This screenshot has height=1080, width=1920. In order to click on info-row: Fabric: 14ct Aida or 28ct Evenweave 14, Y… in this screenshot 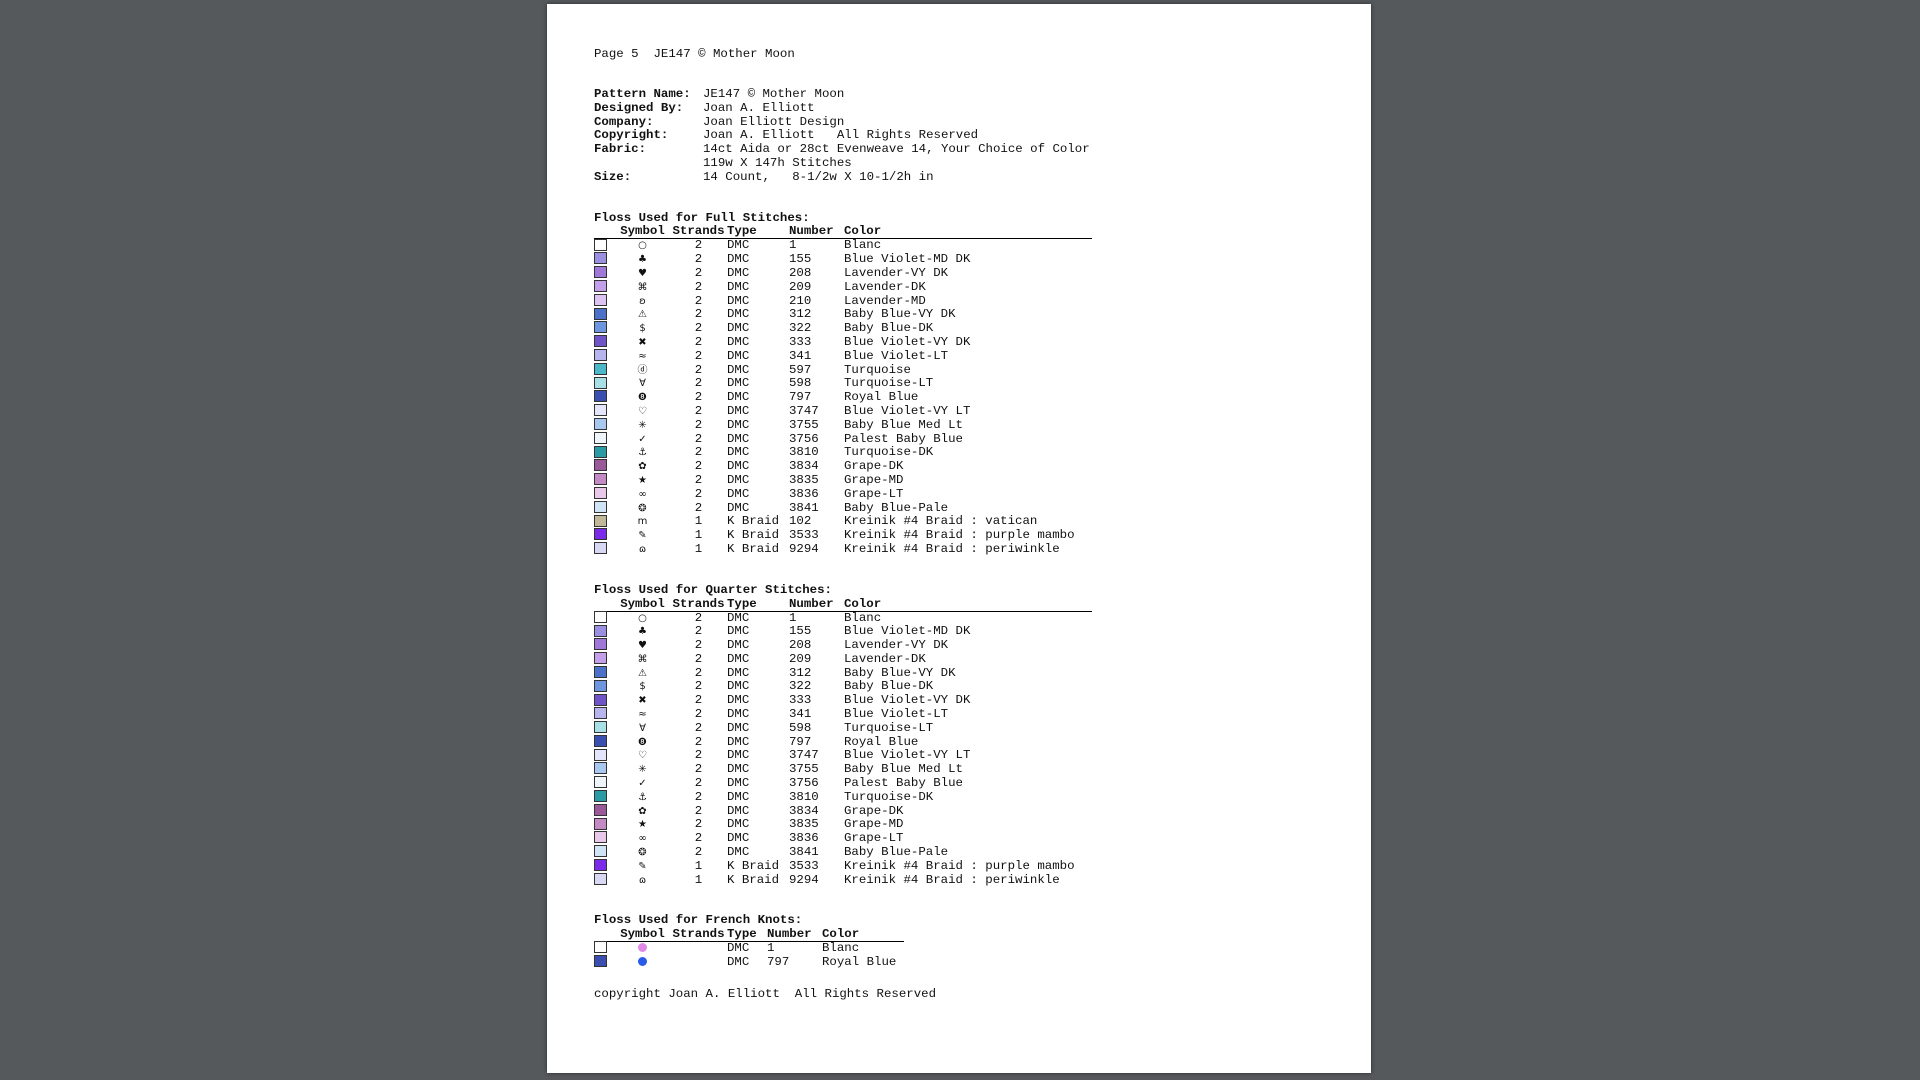, I will do `click(843, 149)`.